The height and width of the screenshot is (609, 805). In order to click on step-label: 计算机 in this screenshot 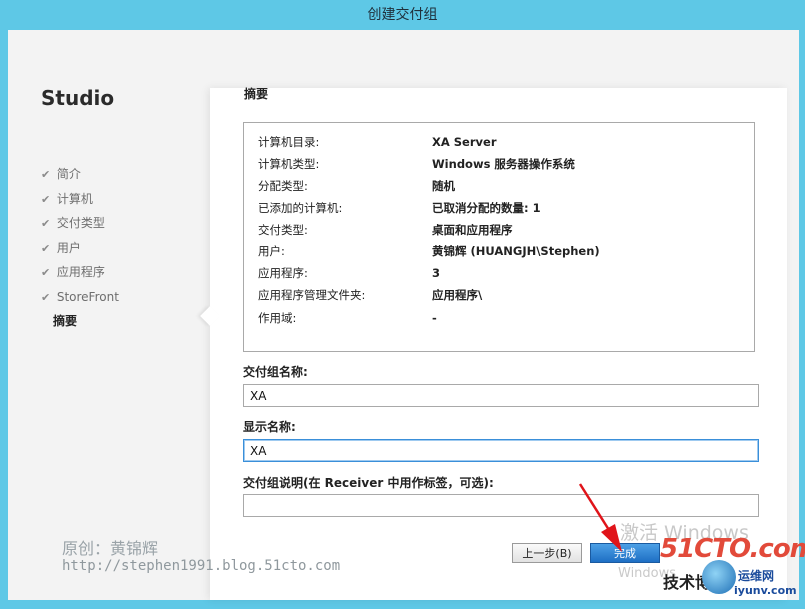, I will do `click(74, 198)`.